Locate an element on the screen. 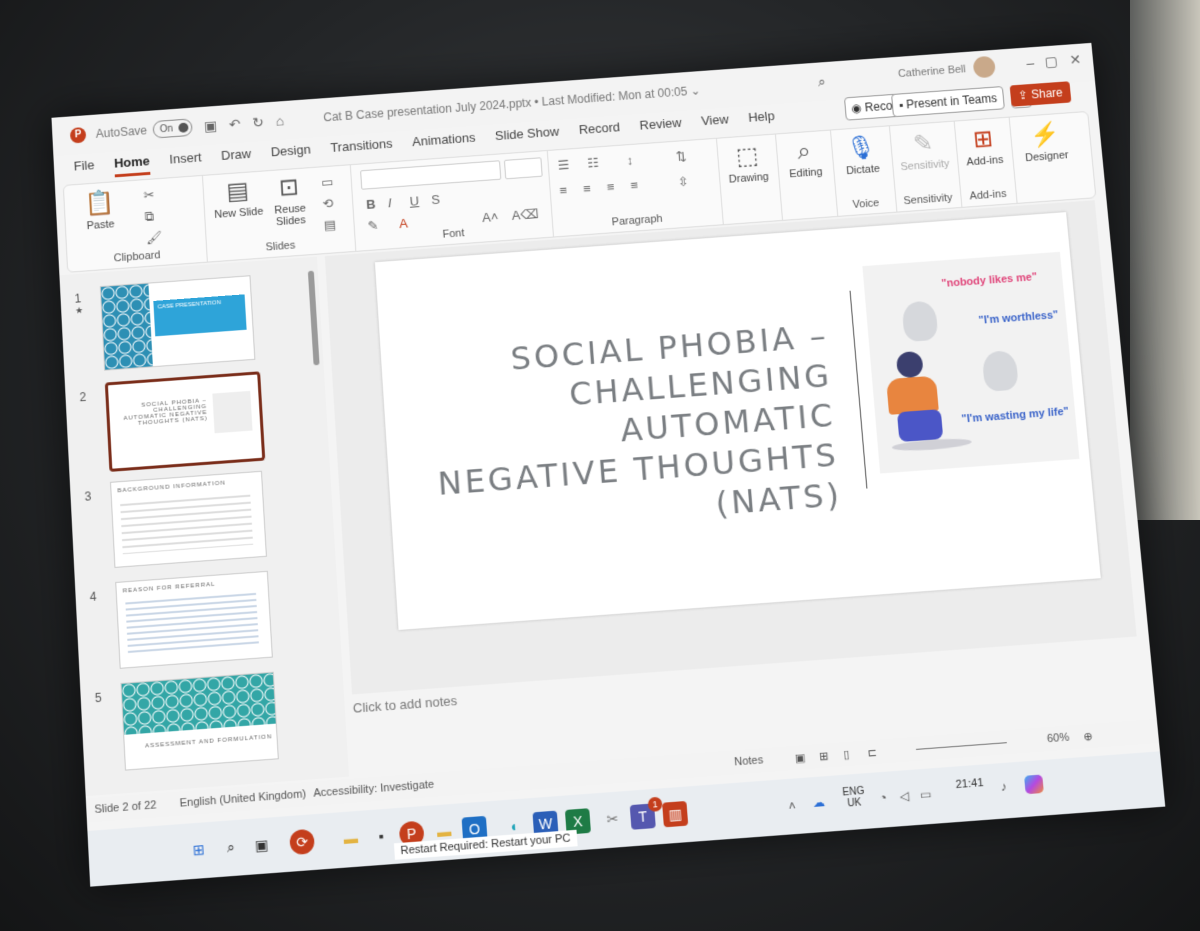  accessibility-status: Accessibility: Investigate is located at coordinates (373, 789).